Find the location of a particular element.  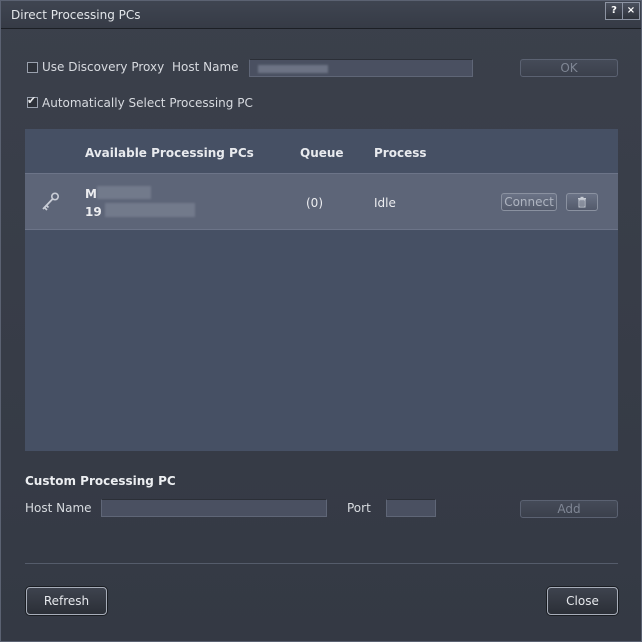

auto-select-processing-pc-label: Automatically Select Processing PC is located at coordinates (147, 103).